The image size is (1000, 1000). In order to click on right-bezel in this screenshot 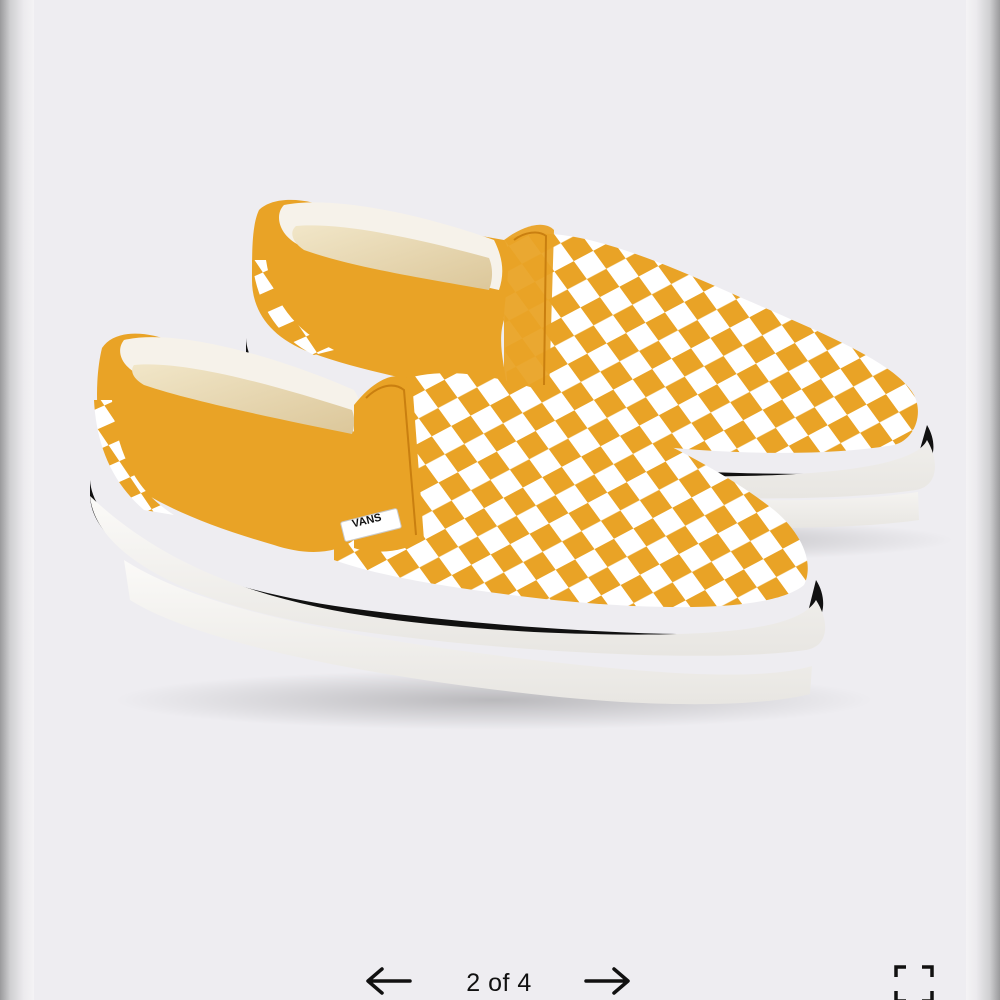, I will do `click(983, 500)`.